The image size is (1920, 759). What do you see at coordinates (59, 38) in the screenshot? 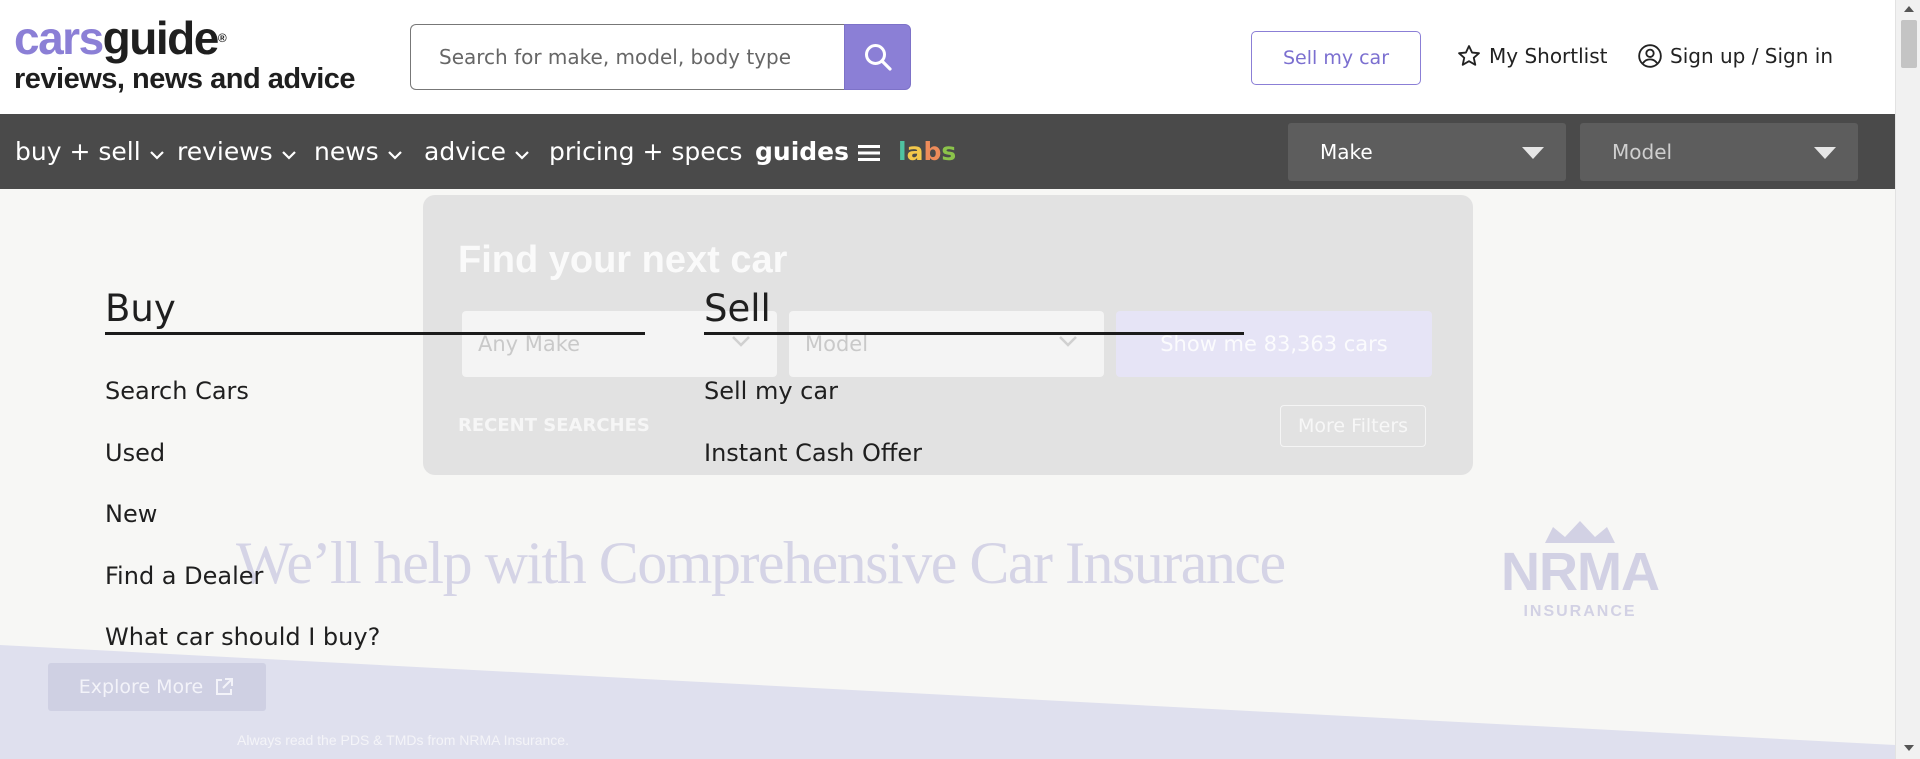
I see `logo-cars: cars` at bounding box center [59, 38].